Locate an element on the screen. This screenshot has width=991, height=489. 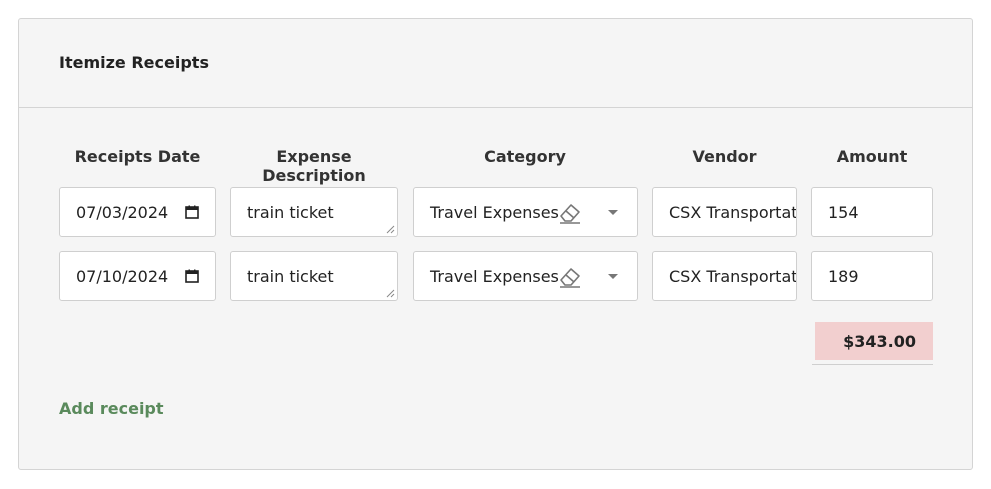
column-header-amount: Amount is located at coordinates (872, 156).